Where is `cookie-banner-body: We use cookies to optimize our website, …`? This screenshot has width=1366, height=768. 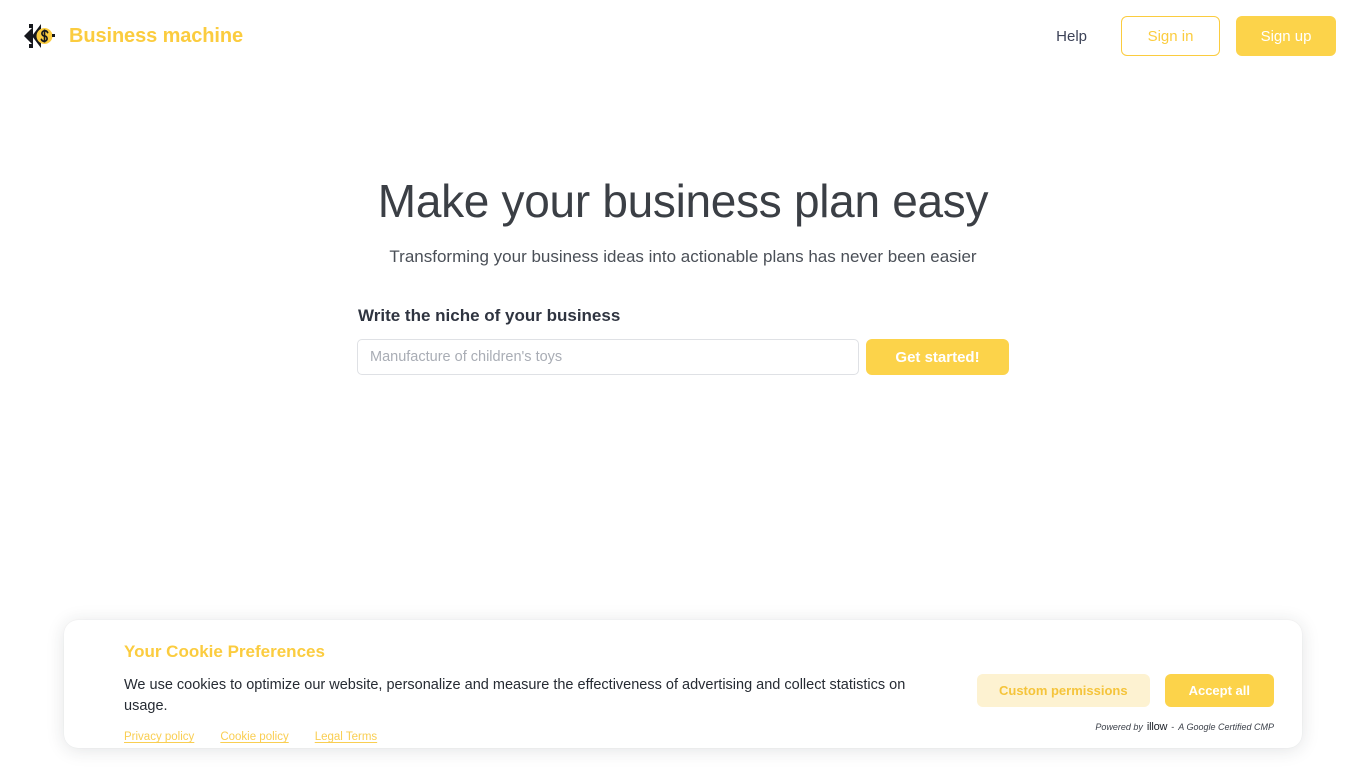
cookie-banner-body: We use cookies to optimize our website, … is located at coordinates (515, 696).